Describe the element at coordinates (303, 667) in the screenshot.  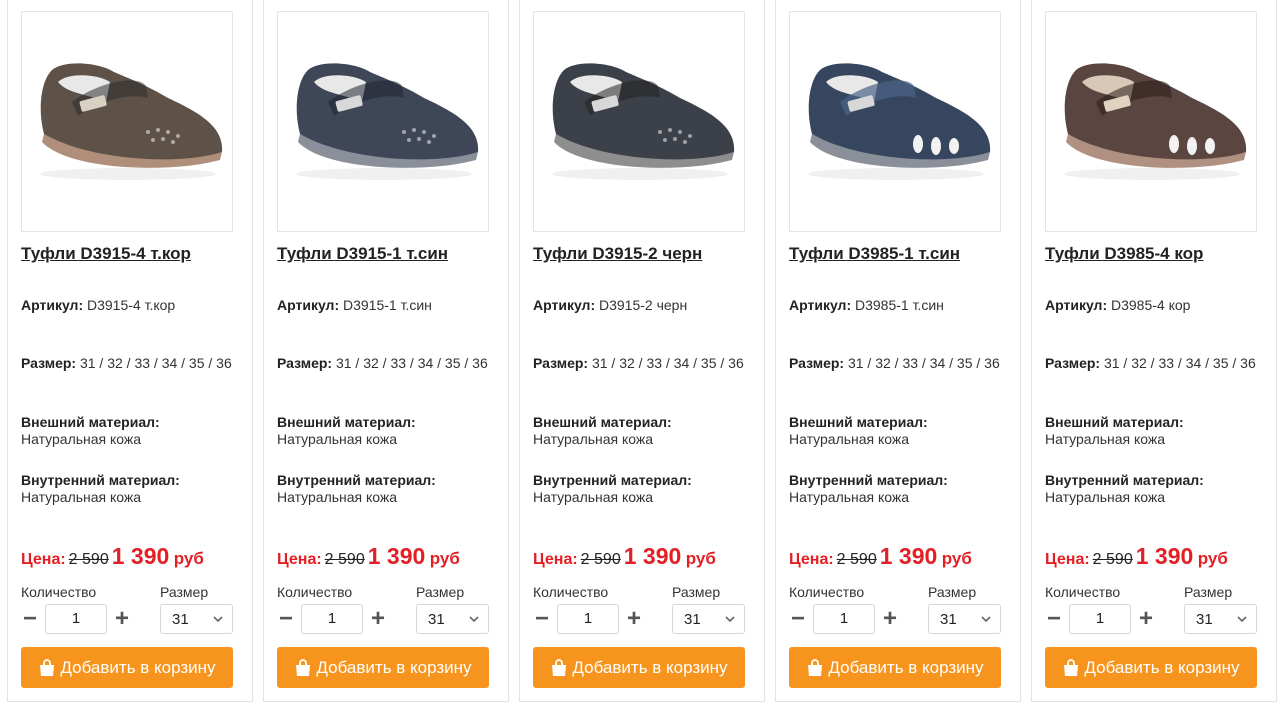
I see `shopping-bag-icon` at that location.